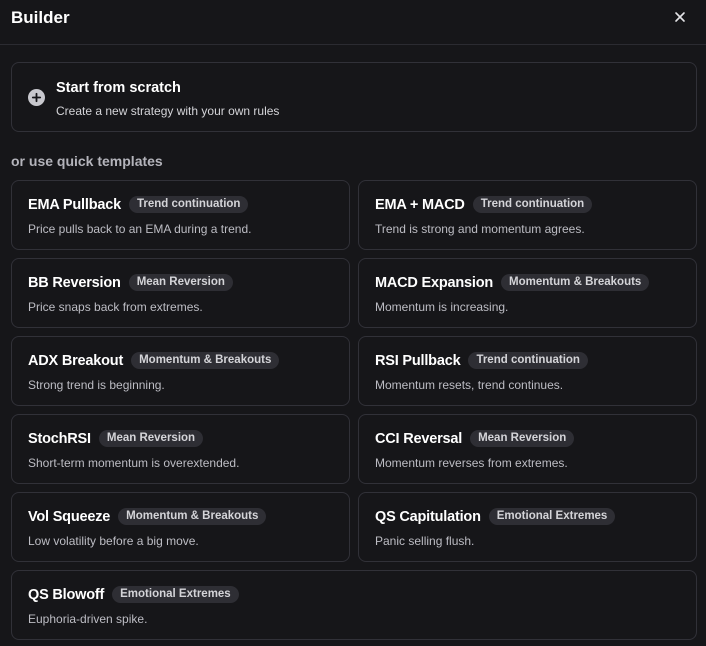 The width and height of the screenshot is (706, 646). I want to click on template-name: EMA Pullback, so click(74, 204).